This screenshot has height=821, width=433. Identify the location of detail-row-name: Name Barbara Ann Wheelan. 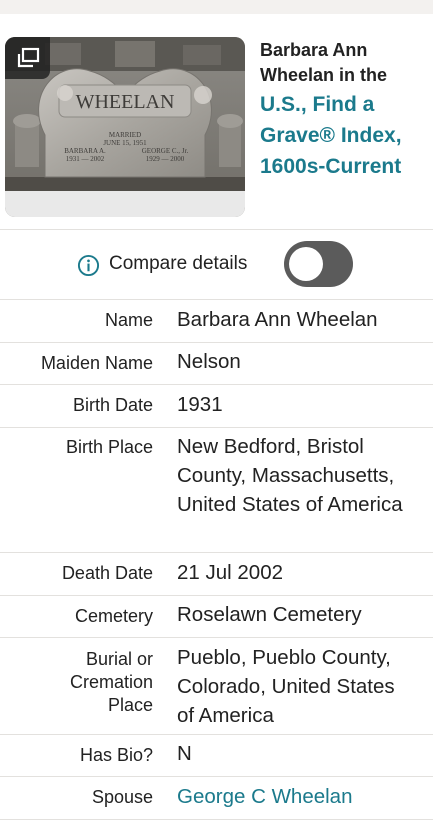
(216, 321).